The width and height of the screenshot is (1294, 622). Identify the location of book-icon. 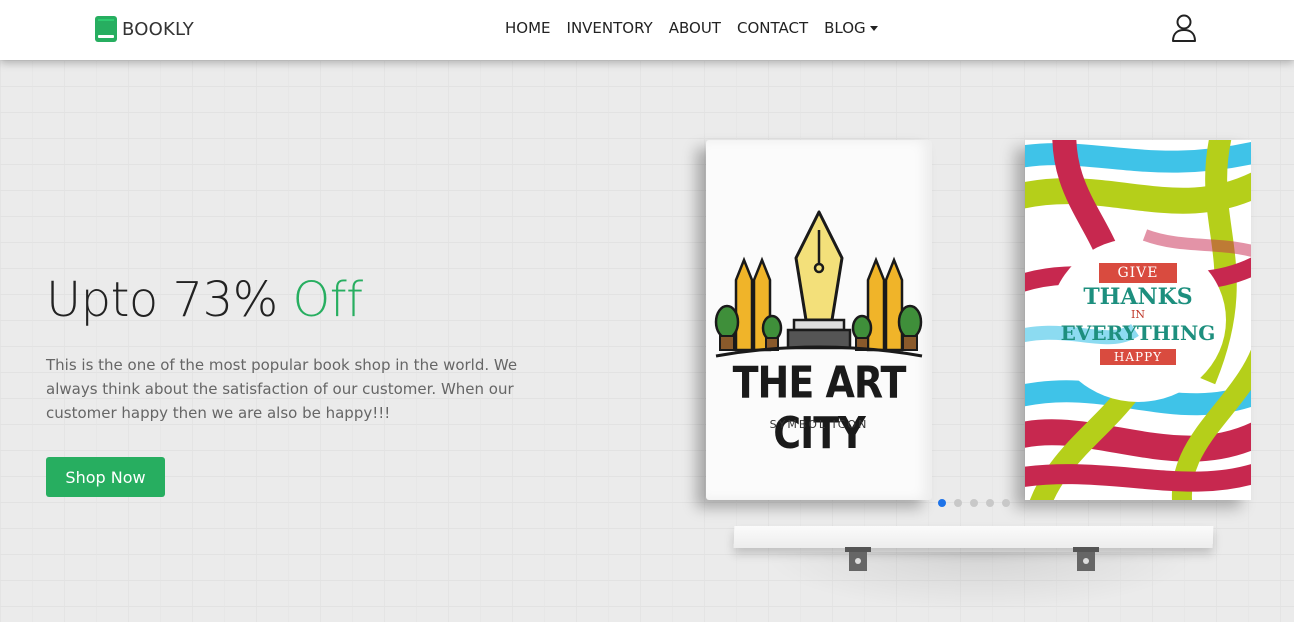
(106, 29).